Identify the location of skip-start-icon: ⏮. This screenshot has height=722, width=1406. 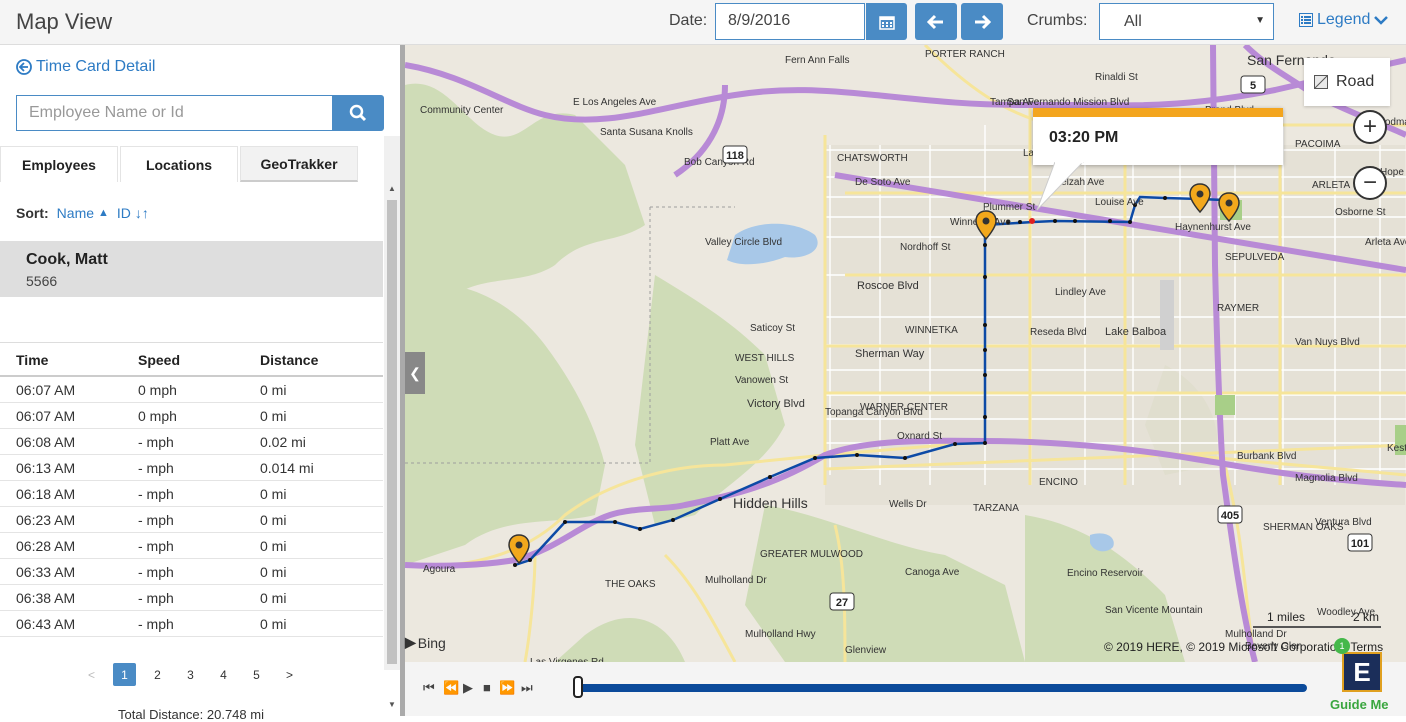
(429, 688).